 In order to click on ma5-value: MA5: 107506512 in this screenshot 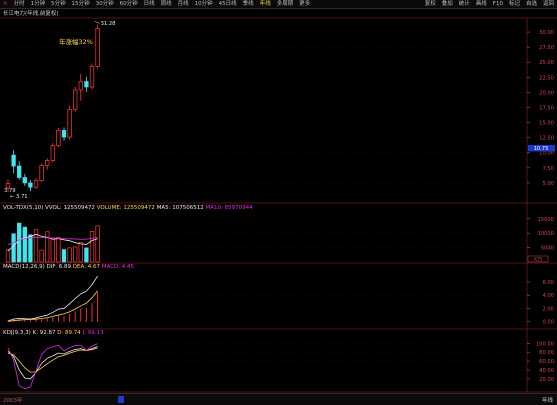, I will do `click(180, 208)`.